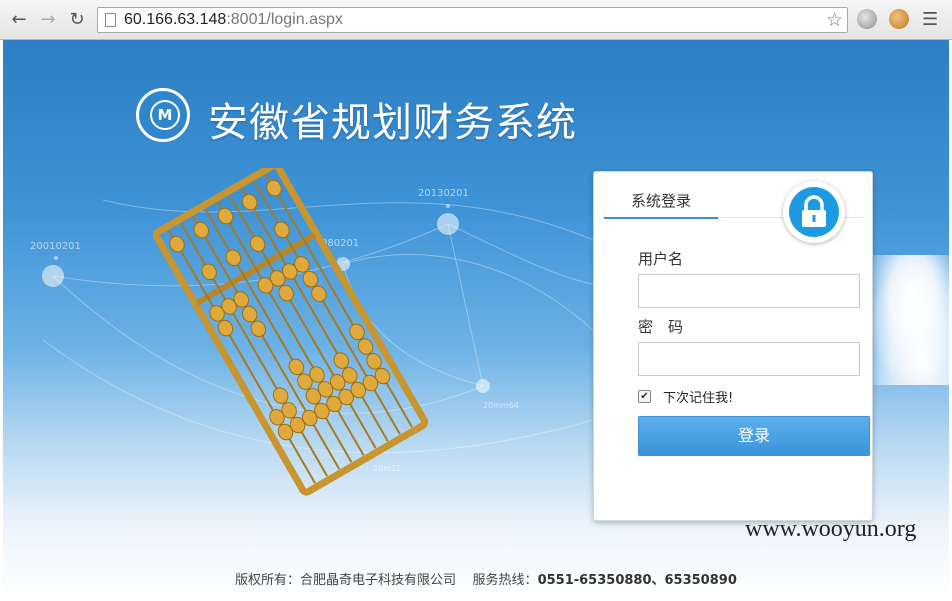  I want to click on logo-glyph: M, so click(165, 115).